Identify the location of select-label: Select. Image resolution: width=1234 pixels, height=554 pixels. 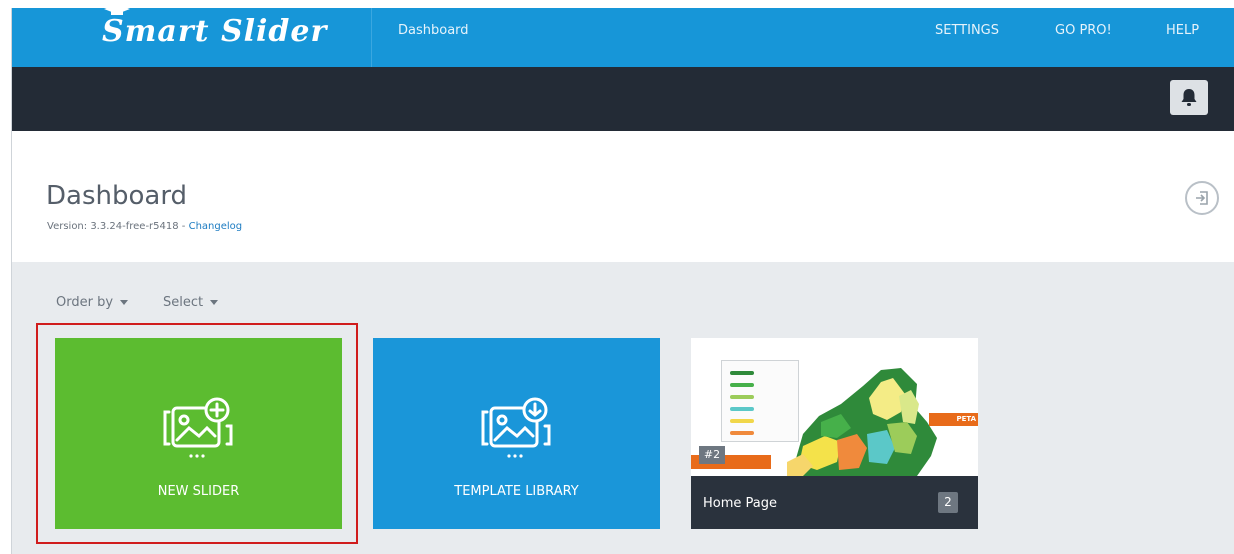
(183, 302).